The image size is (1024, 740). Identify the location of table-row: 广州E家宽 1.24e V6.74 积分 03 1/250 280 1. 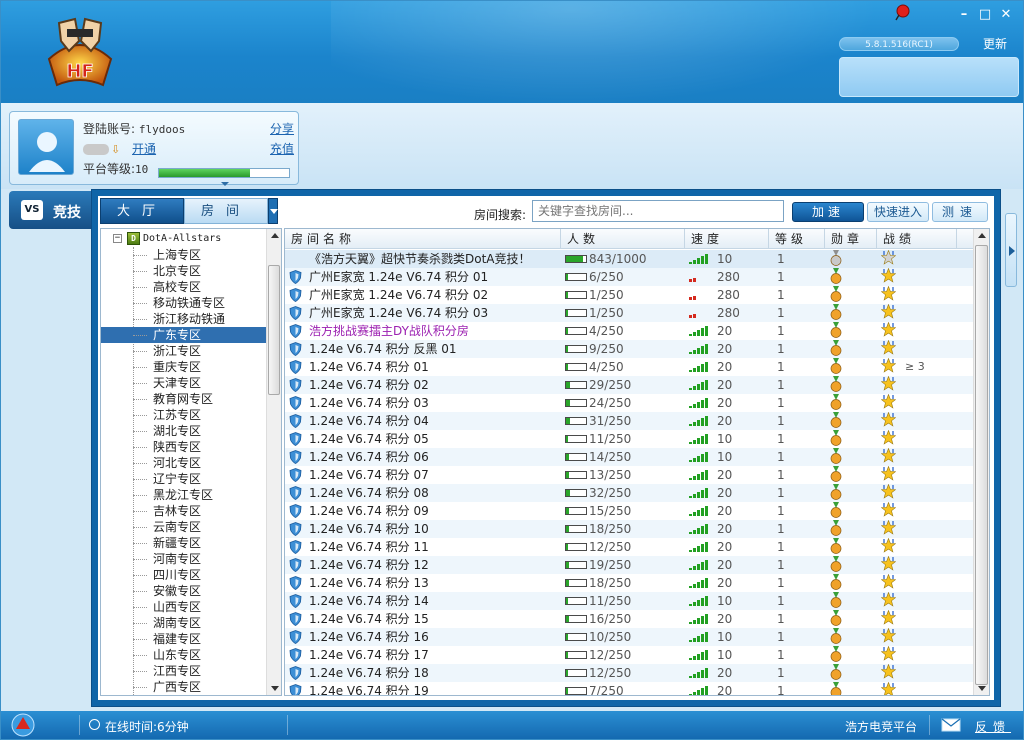
(629, 312).